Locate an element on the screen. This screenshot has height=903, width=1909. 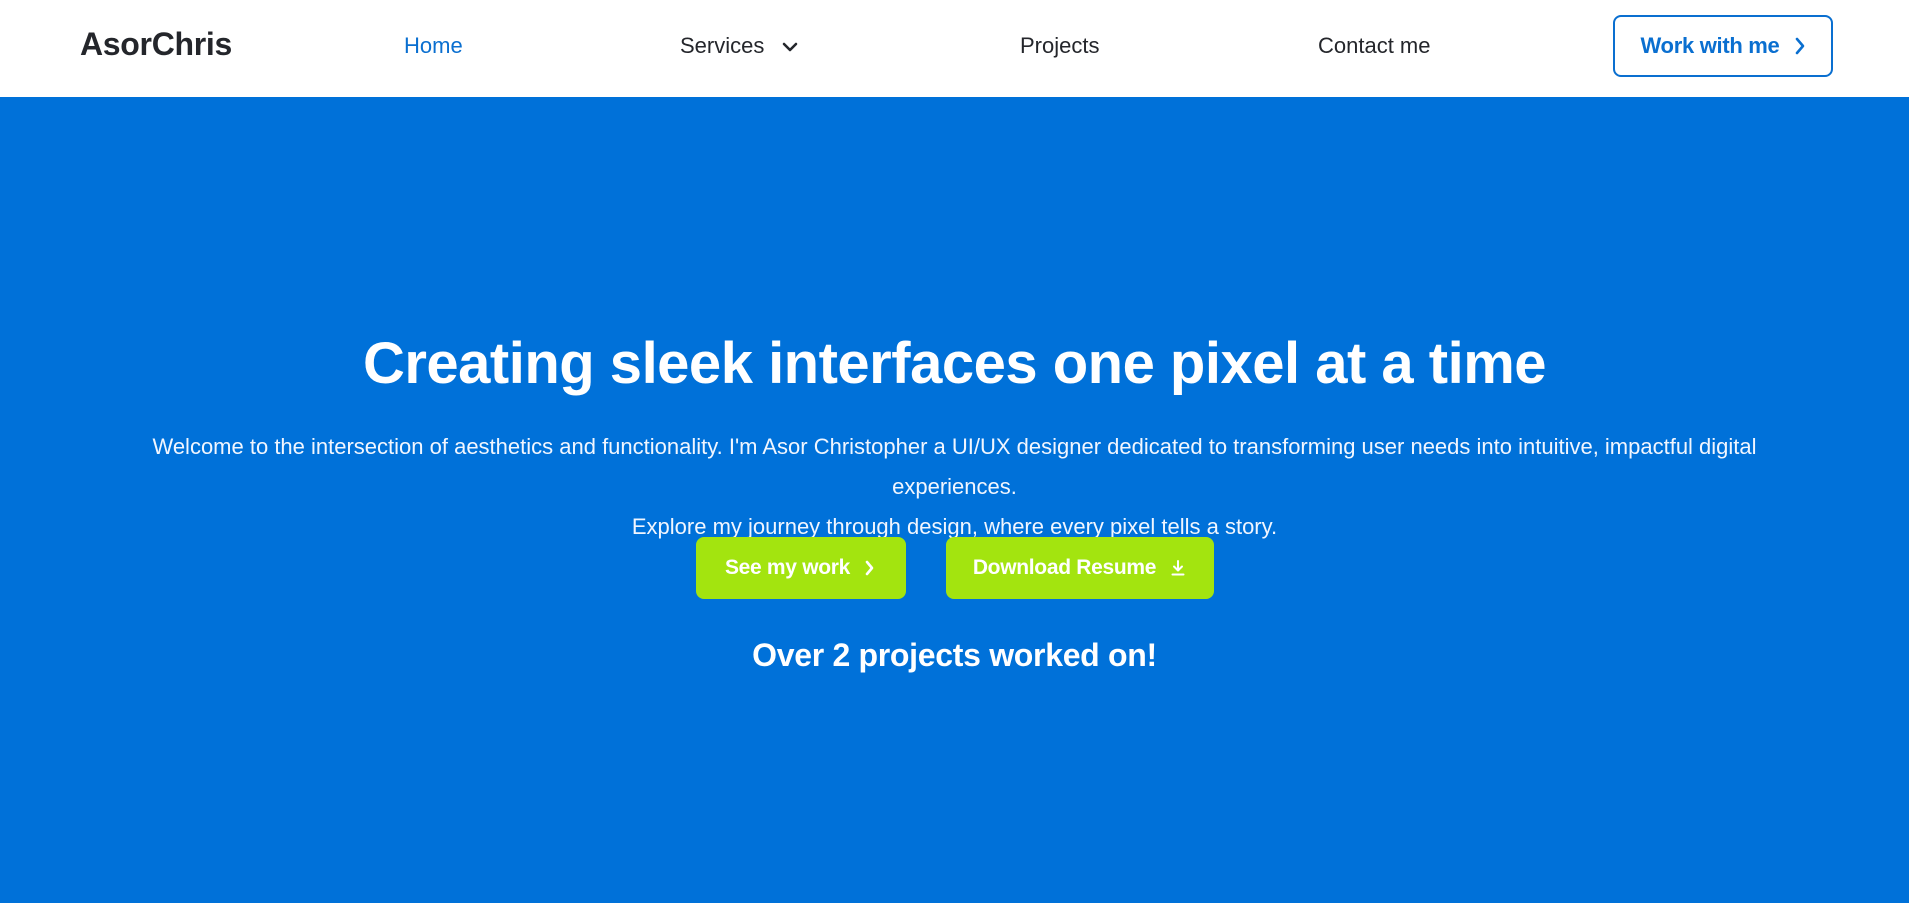
download-resume-button: Download Resume is located at coordinates (1079, 568).